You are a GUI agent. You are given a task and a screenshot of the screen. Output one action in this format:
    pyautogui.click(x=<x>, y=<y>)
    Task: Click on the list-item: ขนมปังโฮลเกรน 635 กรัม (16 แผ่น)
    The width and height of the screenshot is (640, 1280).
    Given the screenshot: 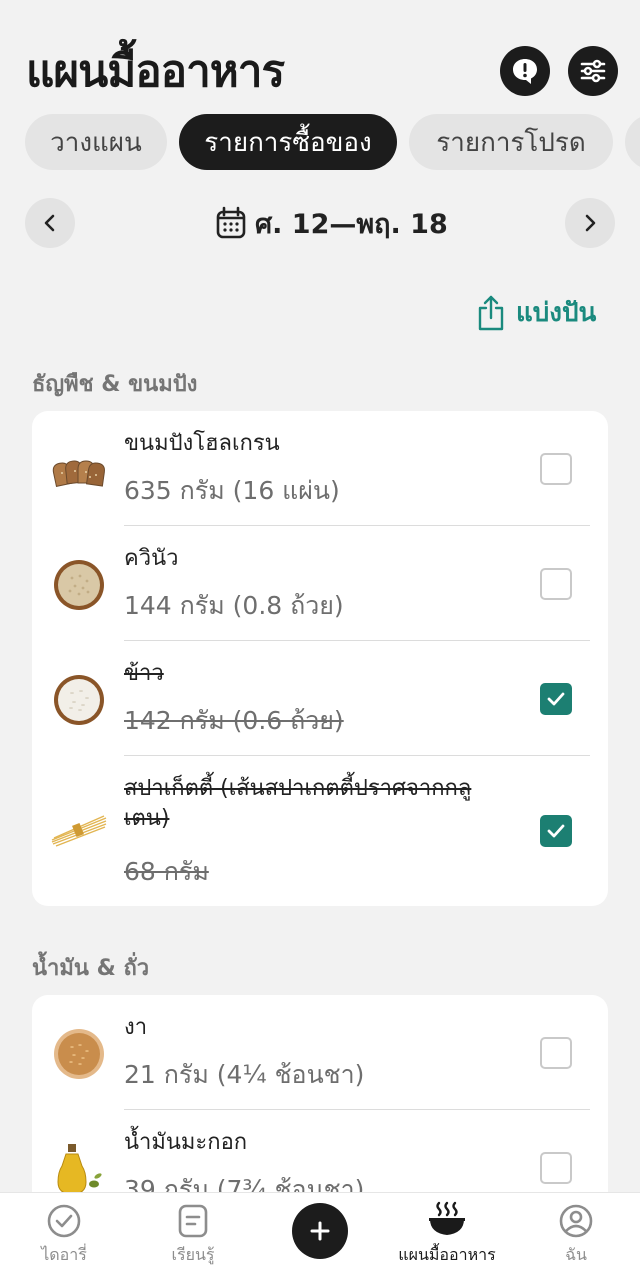 What is the action you would take?
    pyautogui.click(x=320, y=468)
    